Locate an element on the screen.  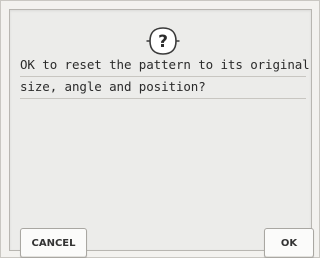
cancel-button-label: CANCEL is located at coordinates (53, 243).